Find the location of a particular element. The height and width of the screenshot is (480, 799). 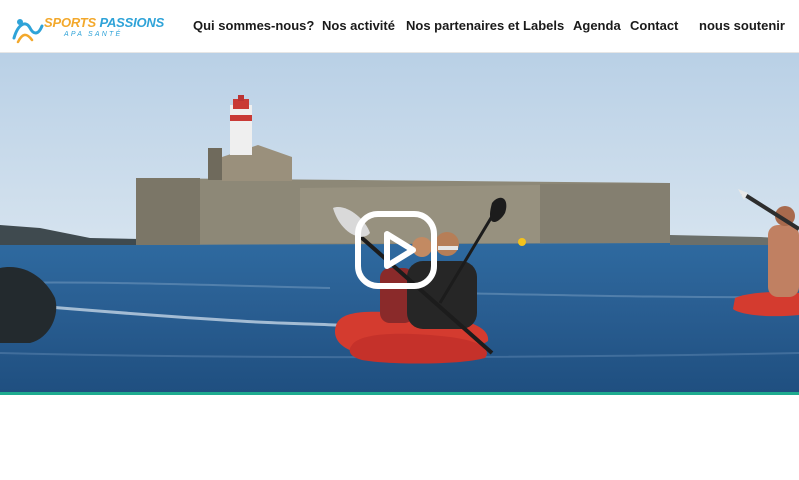

nav-item-nous-soutenir: nous soutenir is located at coordinates (742, 27).